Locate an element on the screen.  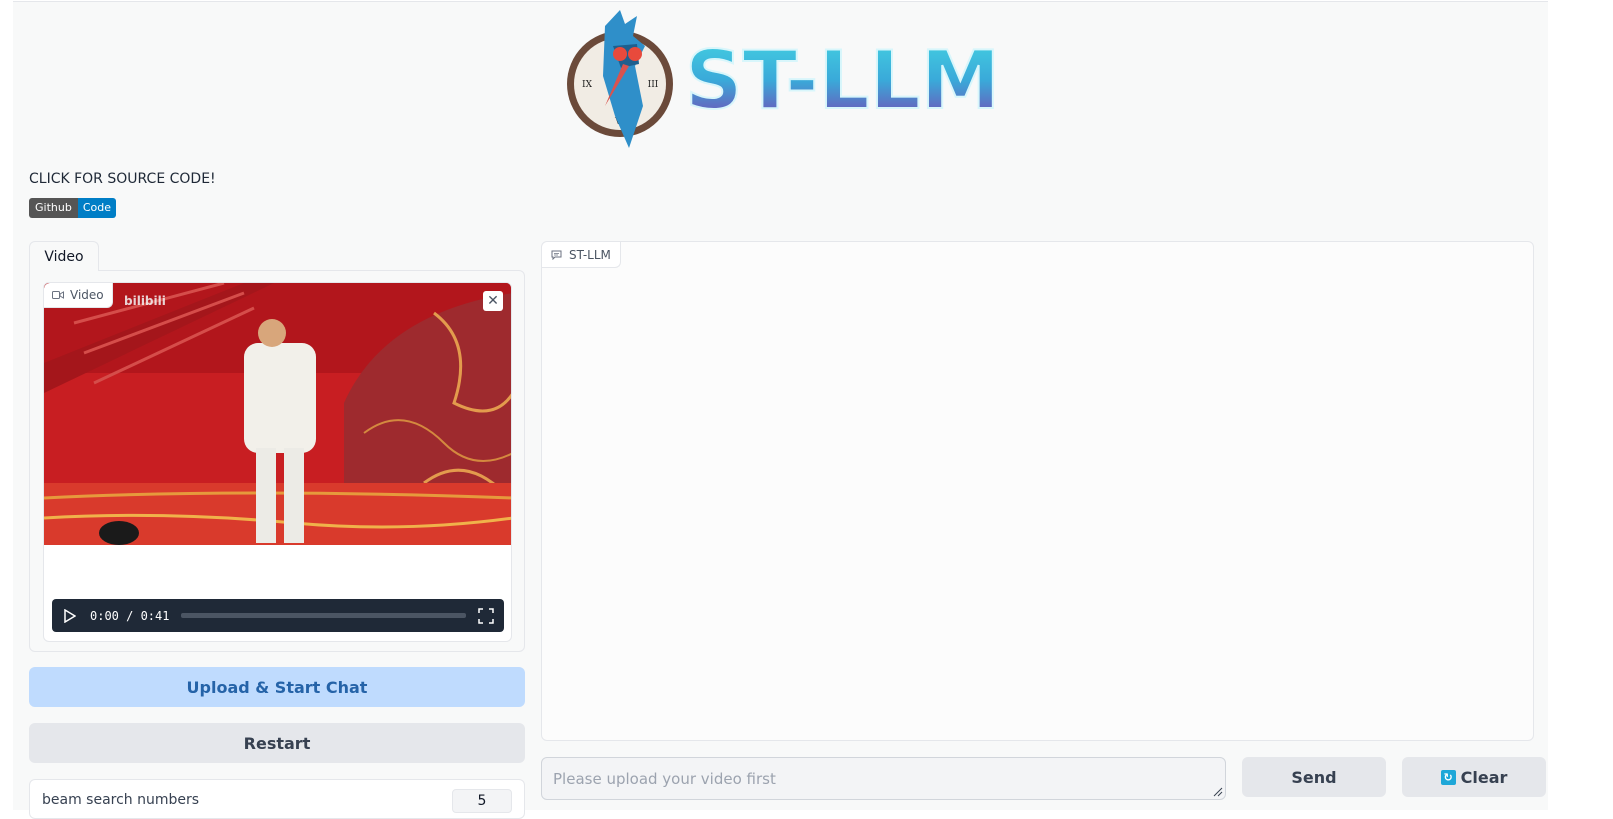
beam-search-slider: beam search numbers 5 is located at coordinates (277, 799).